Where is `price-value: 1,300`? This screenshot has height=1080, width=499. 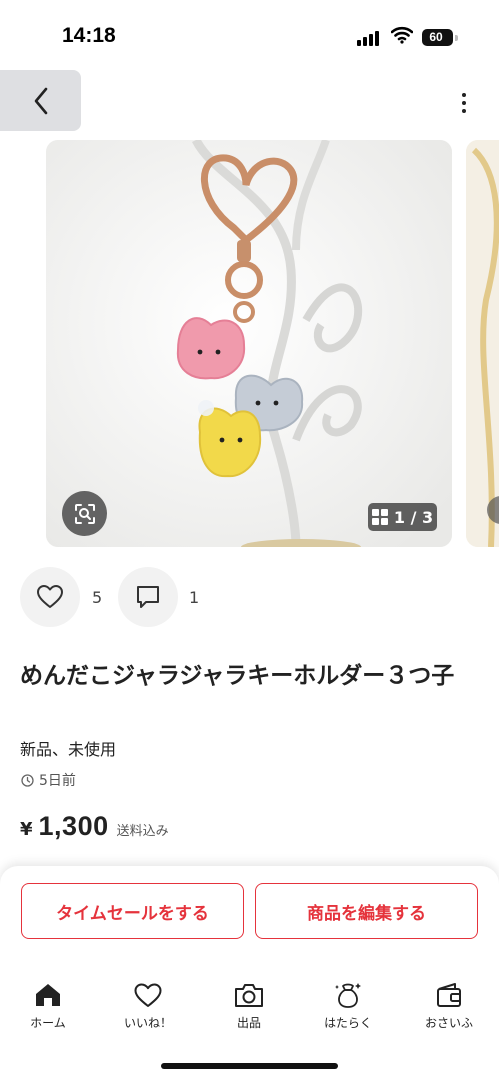
price-value: 1,300 is located at coordinates (73, 826).